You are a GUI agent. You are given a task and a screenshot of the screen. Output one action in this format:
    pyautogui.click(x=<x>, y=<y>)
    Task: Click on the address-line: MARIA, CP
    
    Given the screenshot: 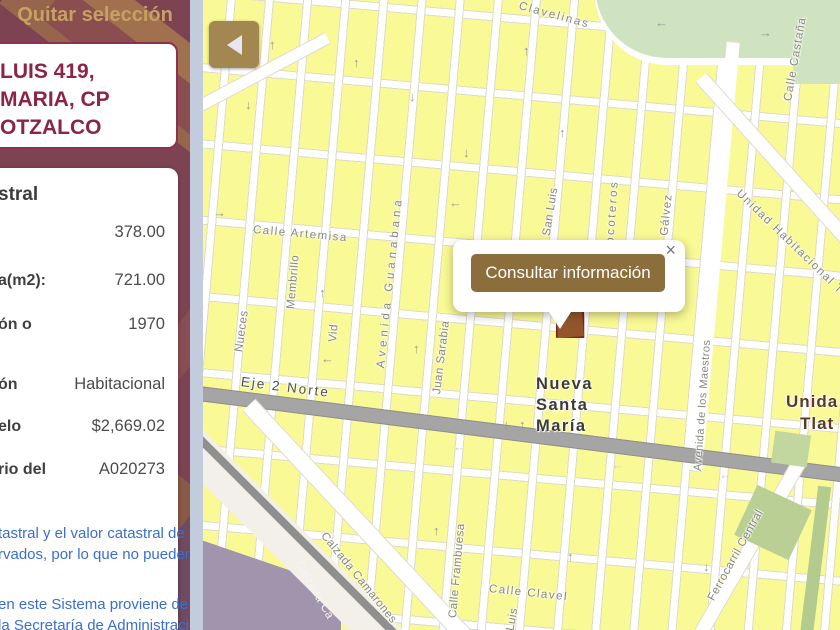 What is the action you would take?
    pyautogui.click(x=55, y=99)
    